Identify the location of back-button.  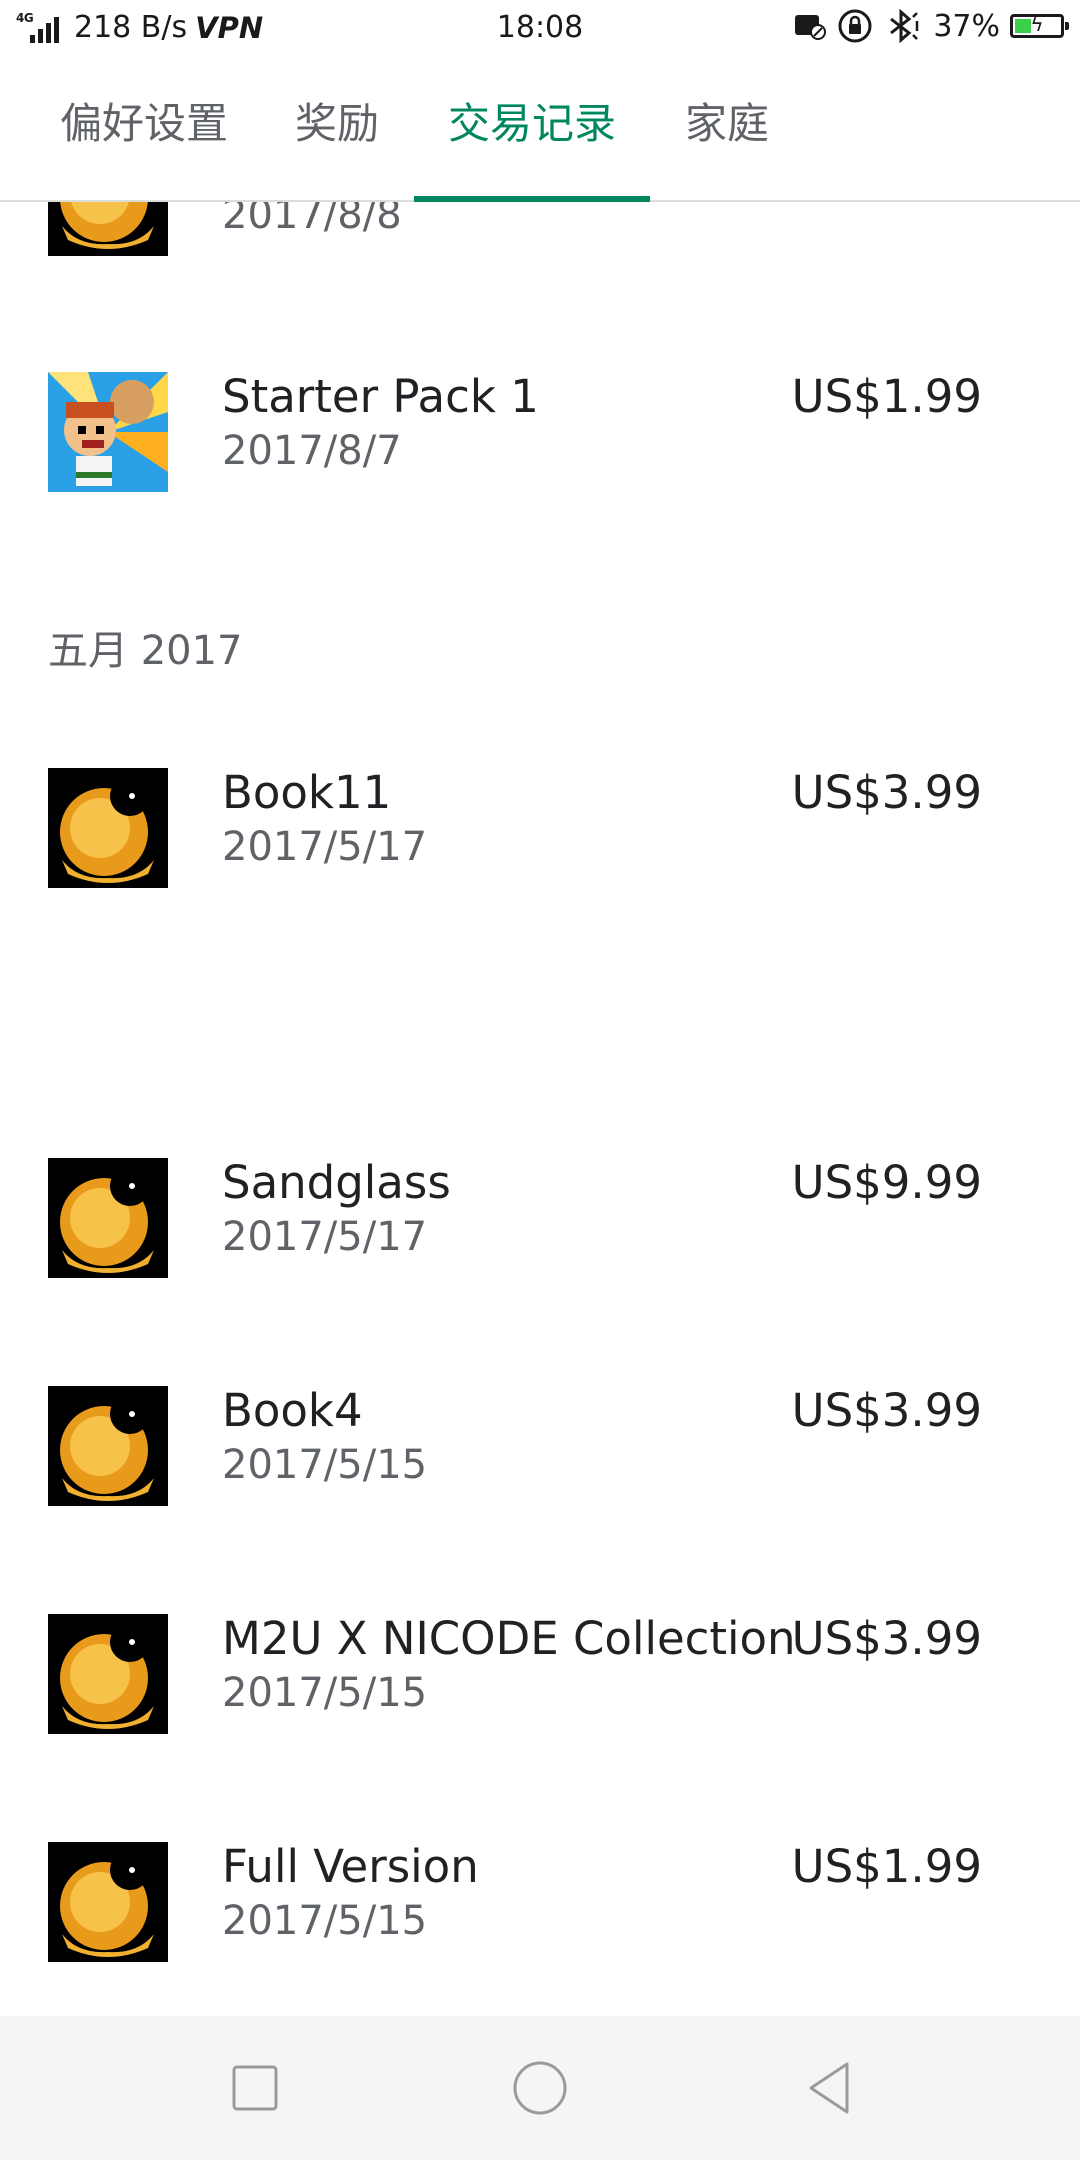
(829, 2088).